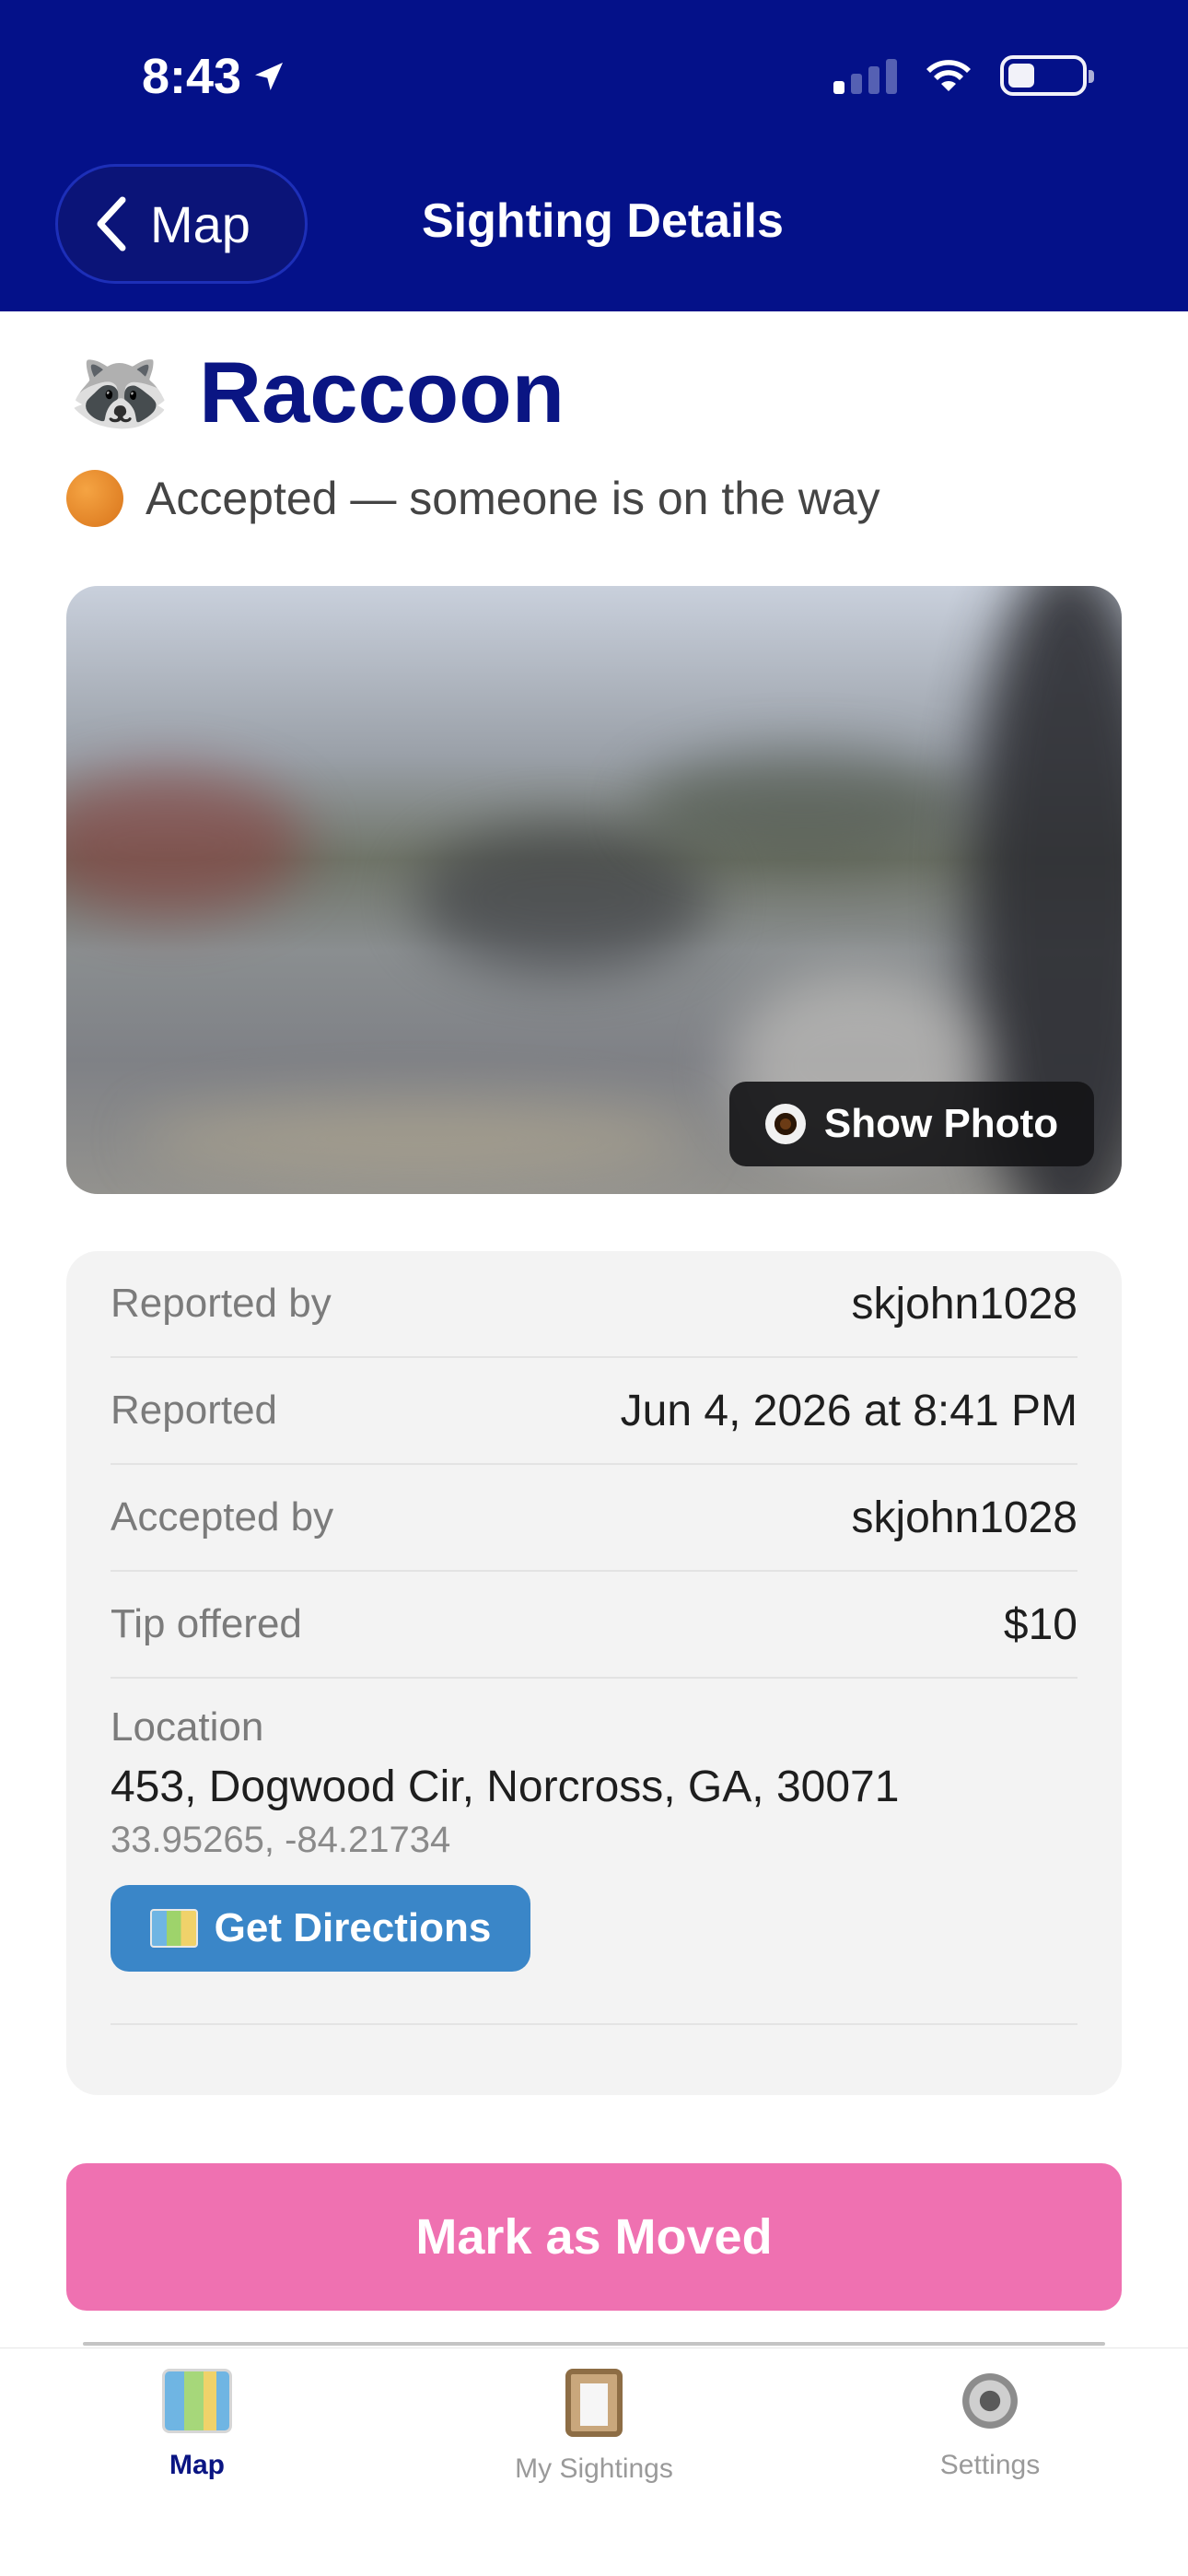 This screenshot has width=1188, height=2576. I want to click on reported-value: Jun 4, 2026 at 8:41 PM, so click(848, 1410).